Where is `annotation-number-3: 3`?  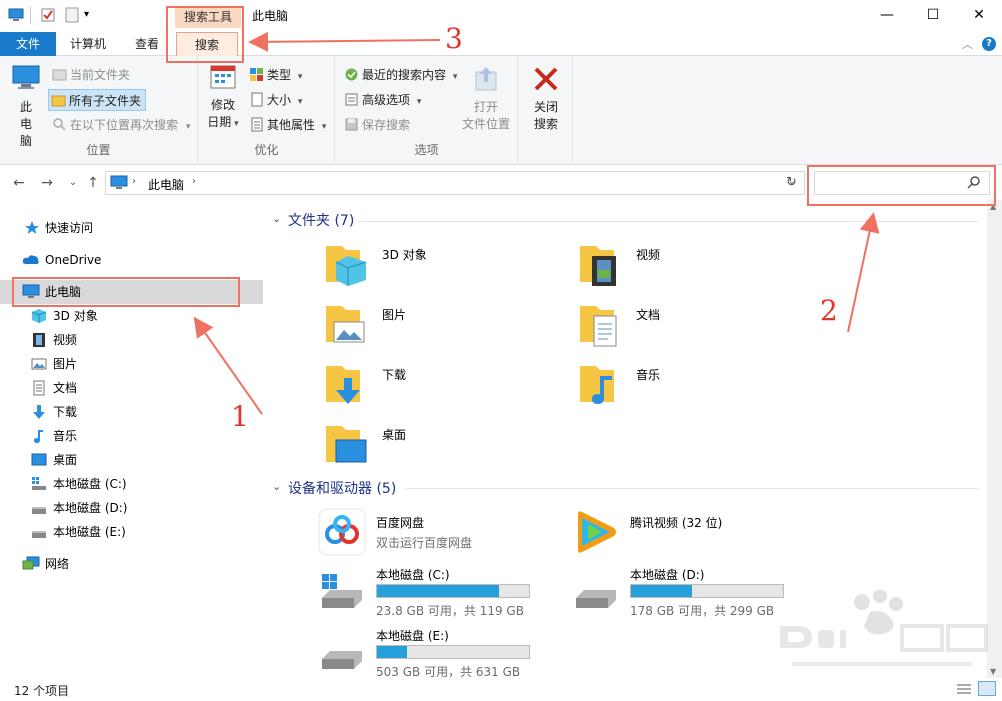 annotation-number-3: 3 is located at coordinates (454, 38).